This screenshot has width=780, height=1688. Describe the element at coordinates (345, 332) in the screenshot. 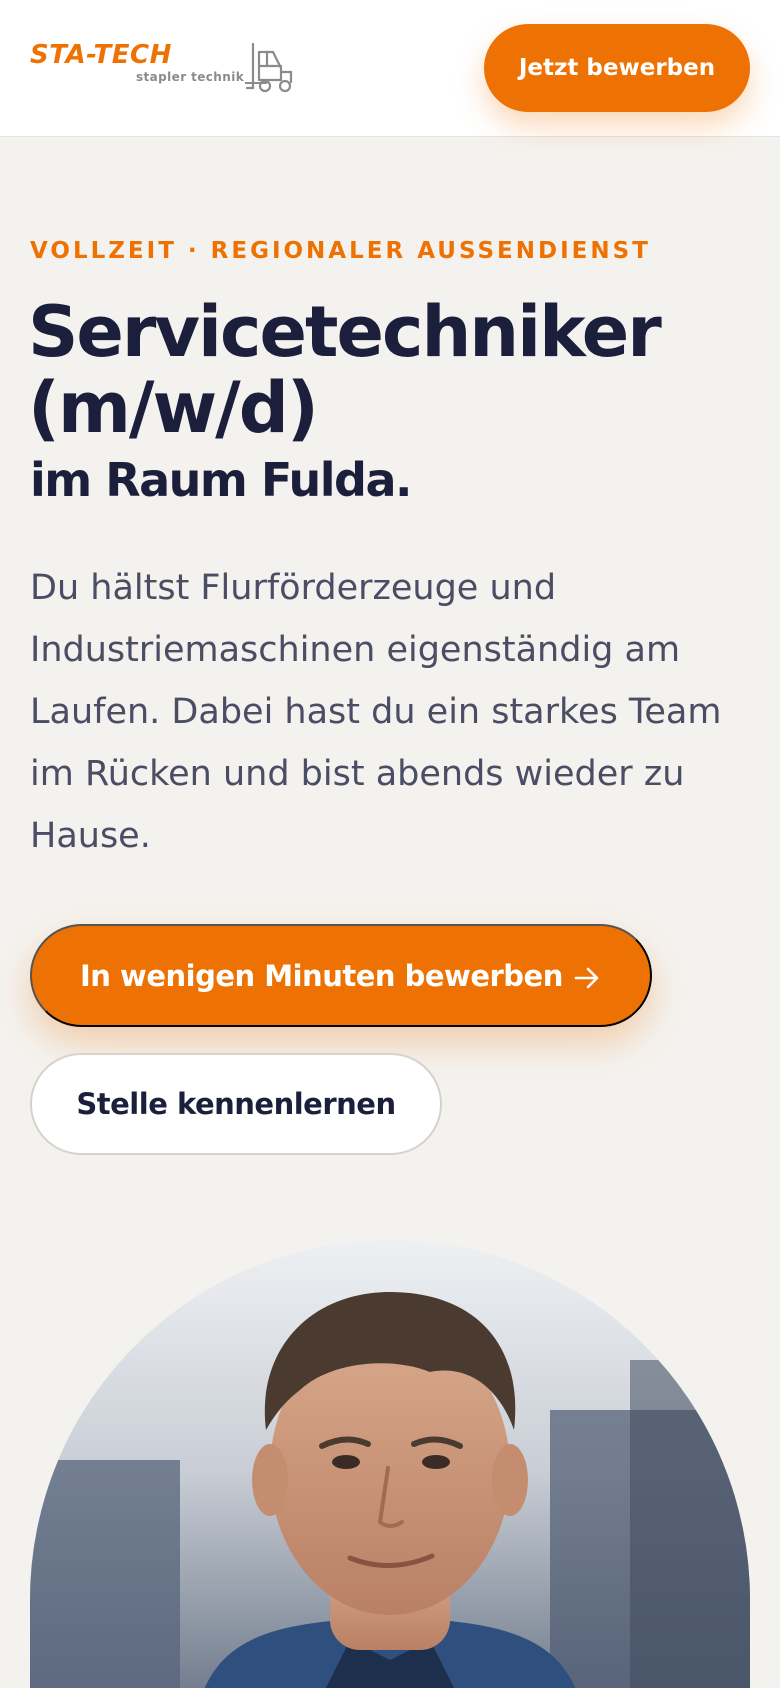

I see `title-line-1: Servicetechniker` at that location.